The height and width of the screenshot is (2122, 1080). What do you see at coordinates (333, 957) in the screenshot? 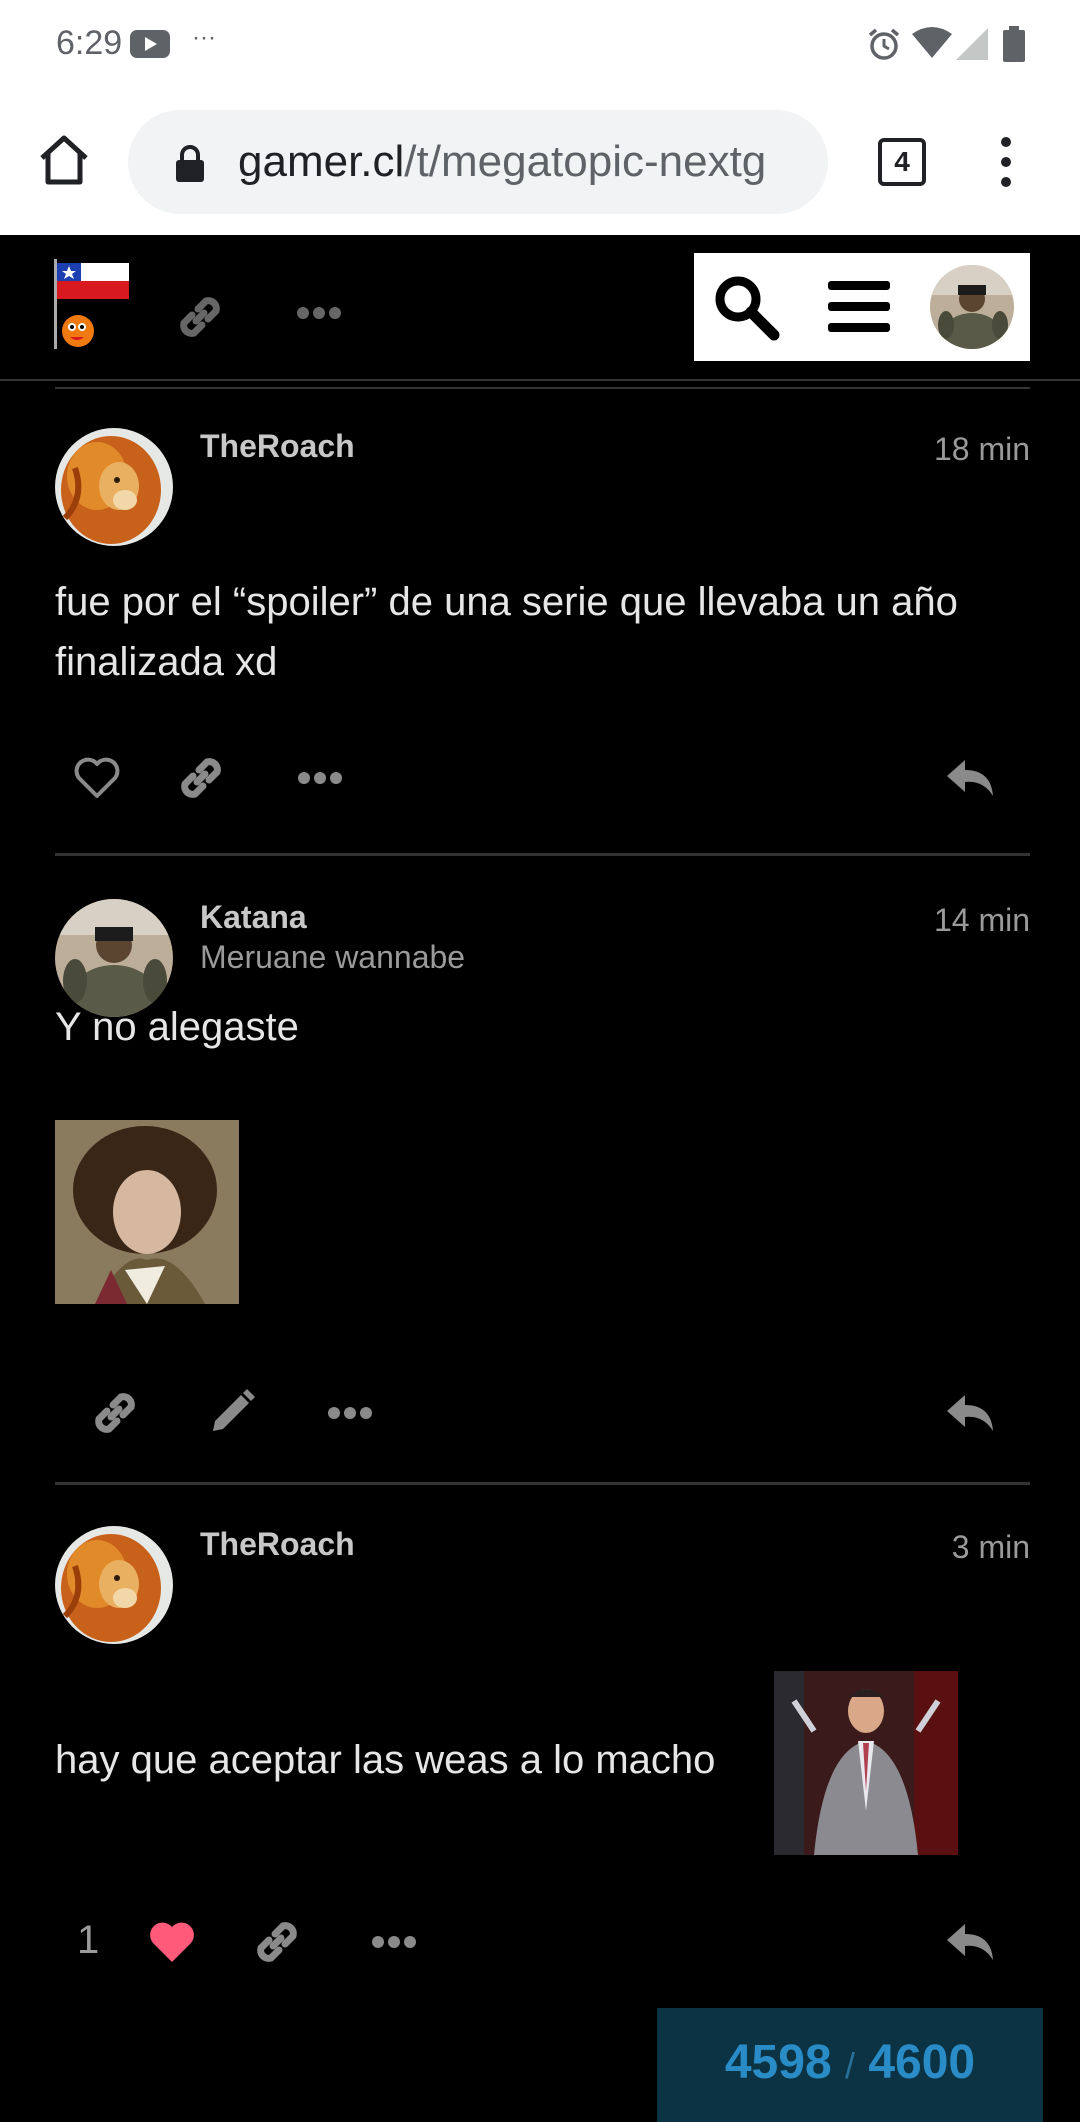
I see `user-title: Meruane wannabe` at bounding box center [333, 957].